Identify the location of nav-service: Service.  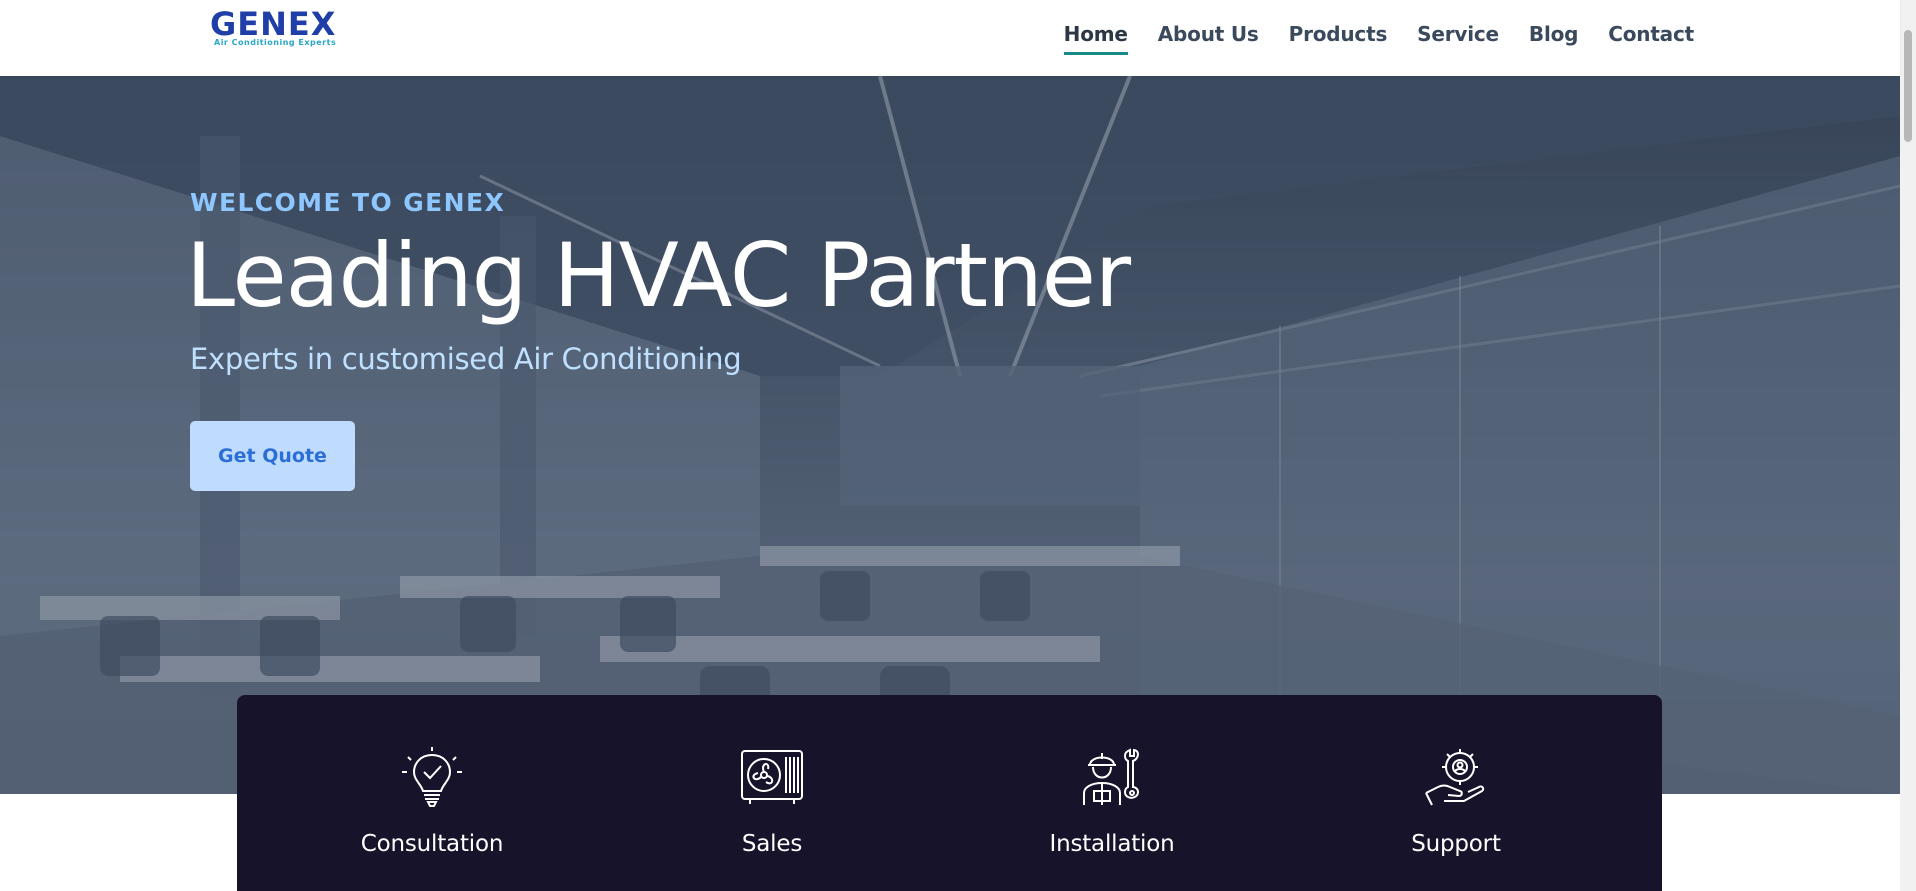
(1458, 38).